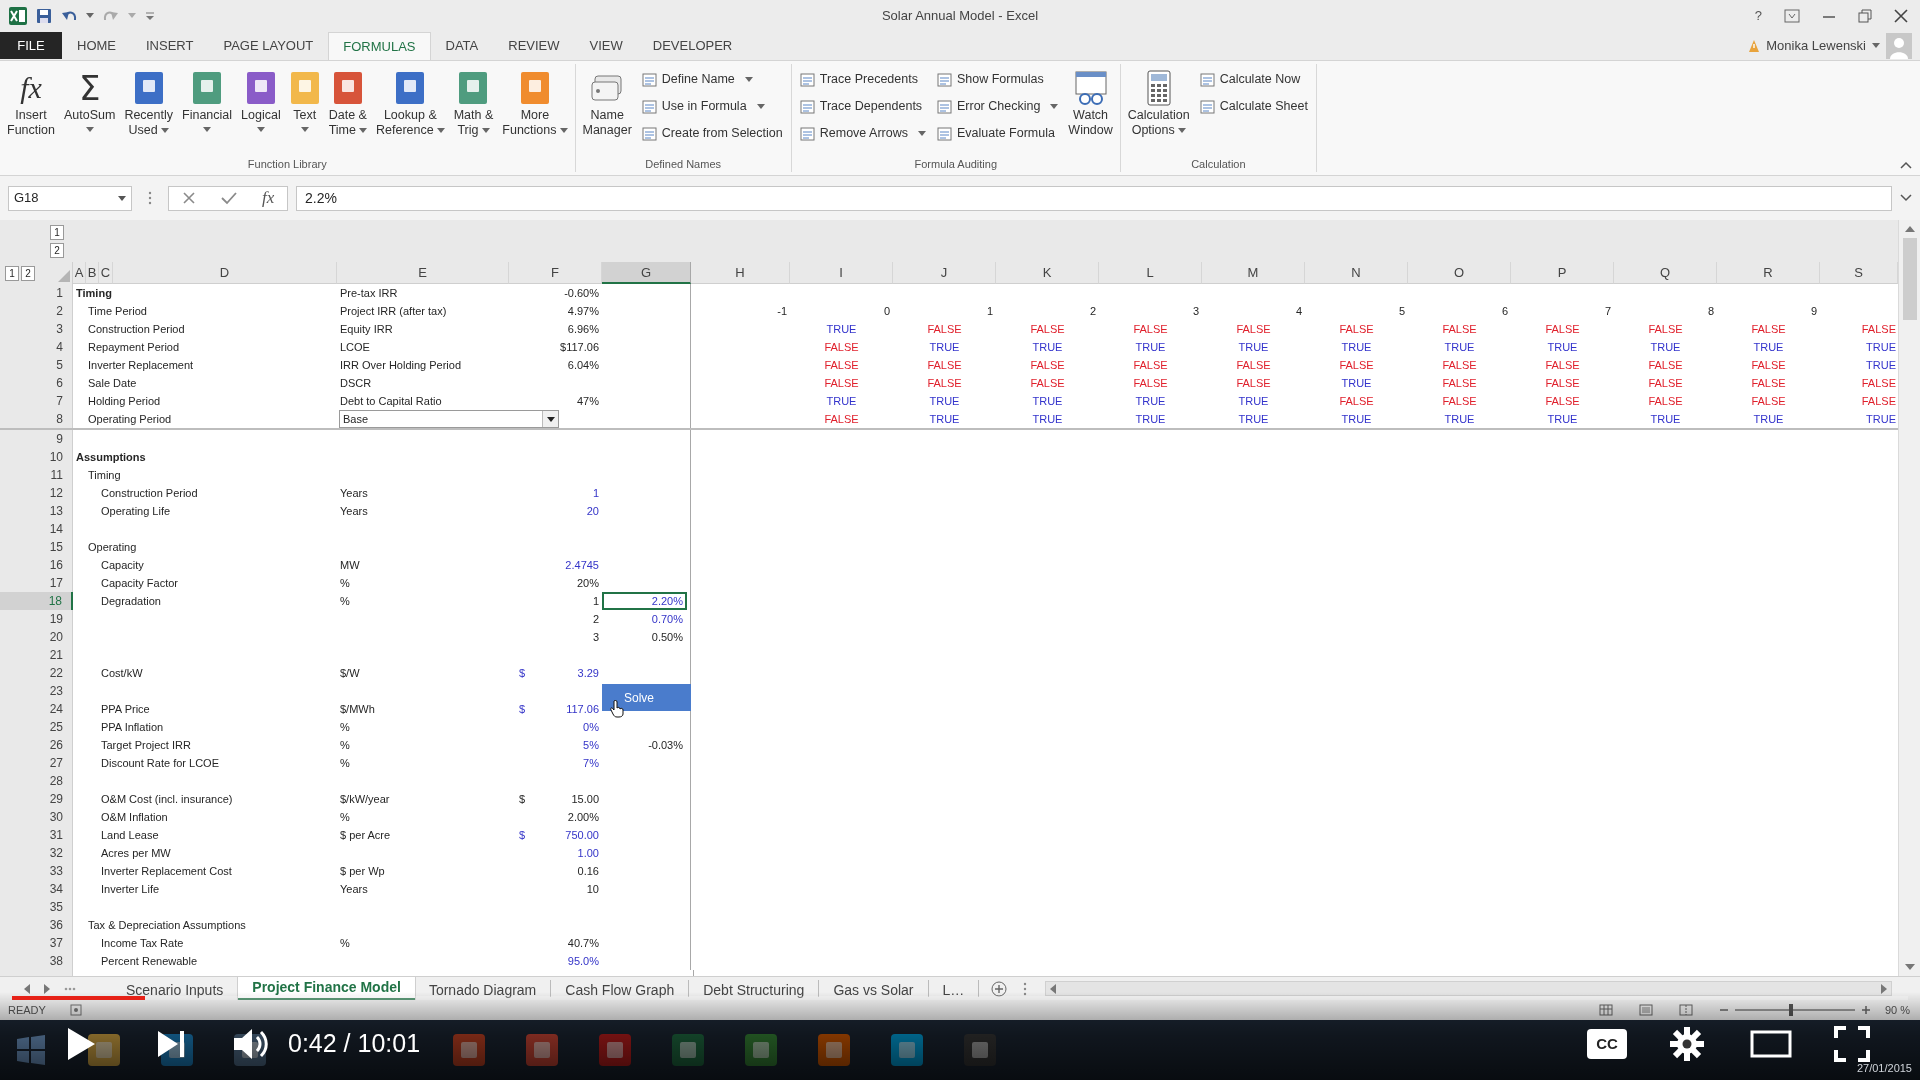 The height and width of the screenshot is (1080, 1920). I want to click on ribbon-tab: INSERT, so click(170, 46).